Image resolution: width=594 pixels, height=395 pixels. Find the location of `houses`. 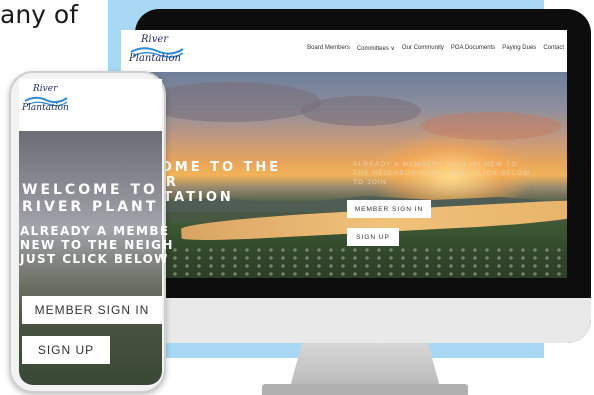

houses is located at coordinates (344, 262).